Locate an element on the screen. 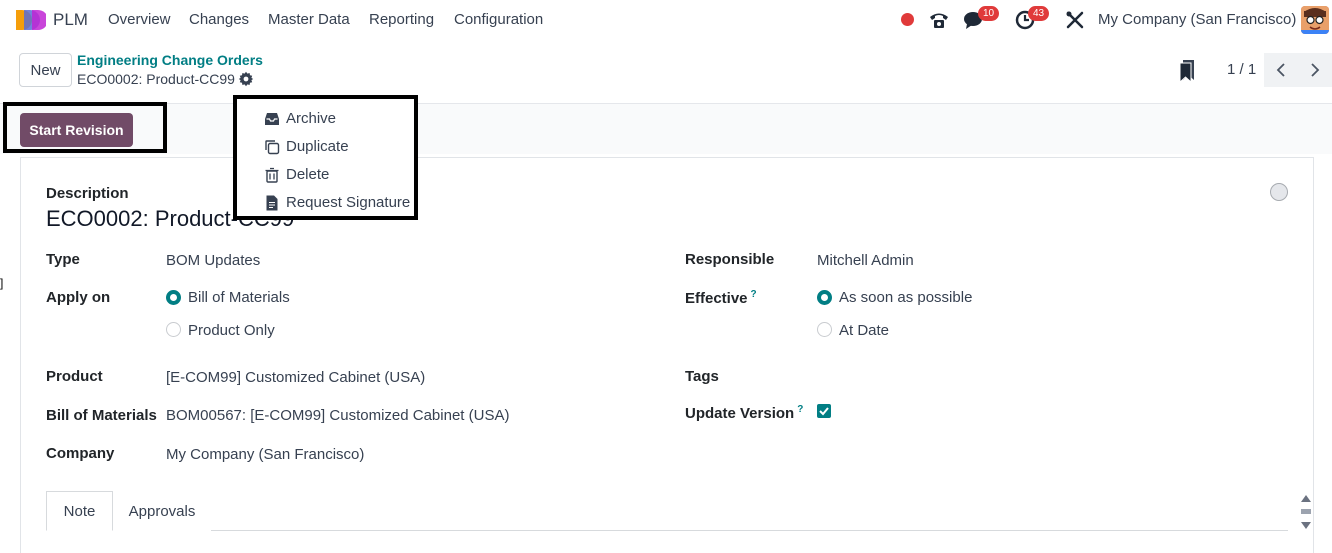  breadcrumb-eco-list: Engineering Change Orders is located at coordinates (170, 60).